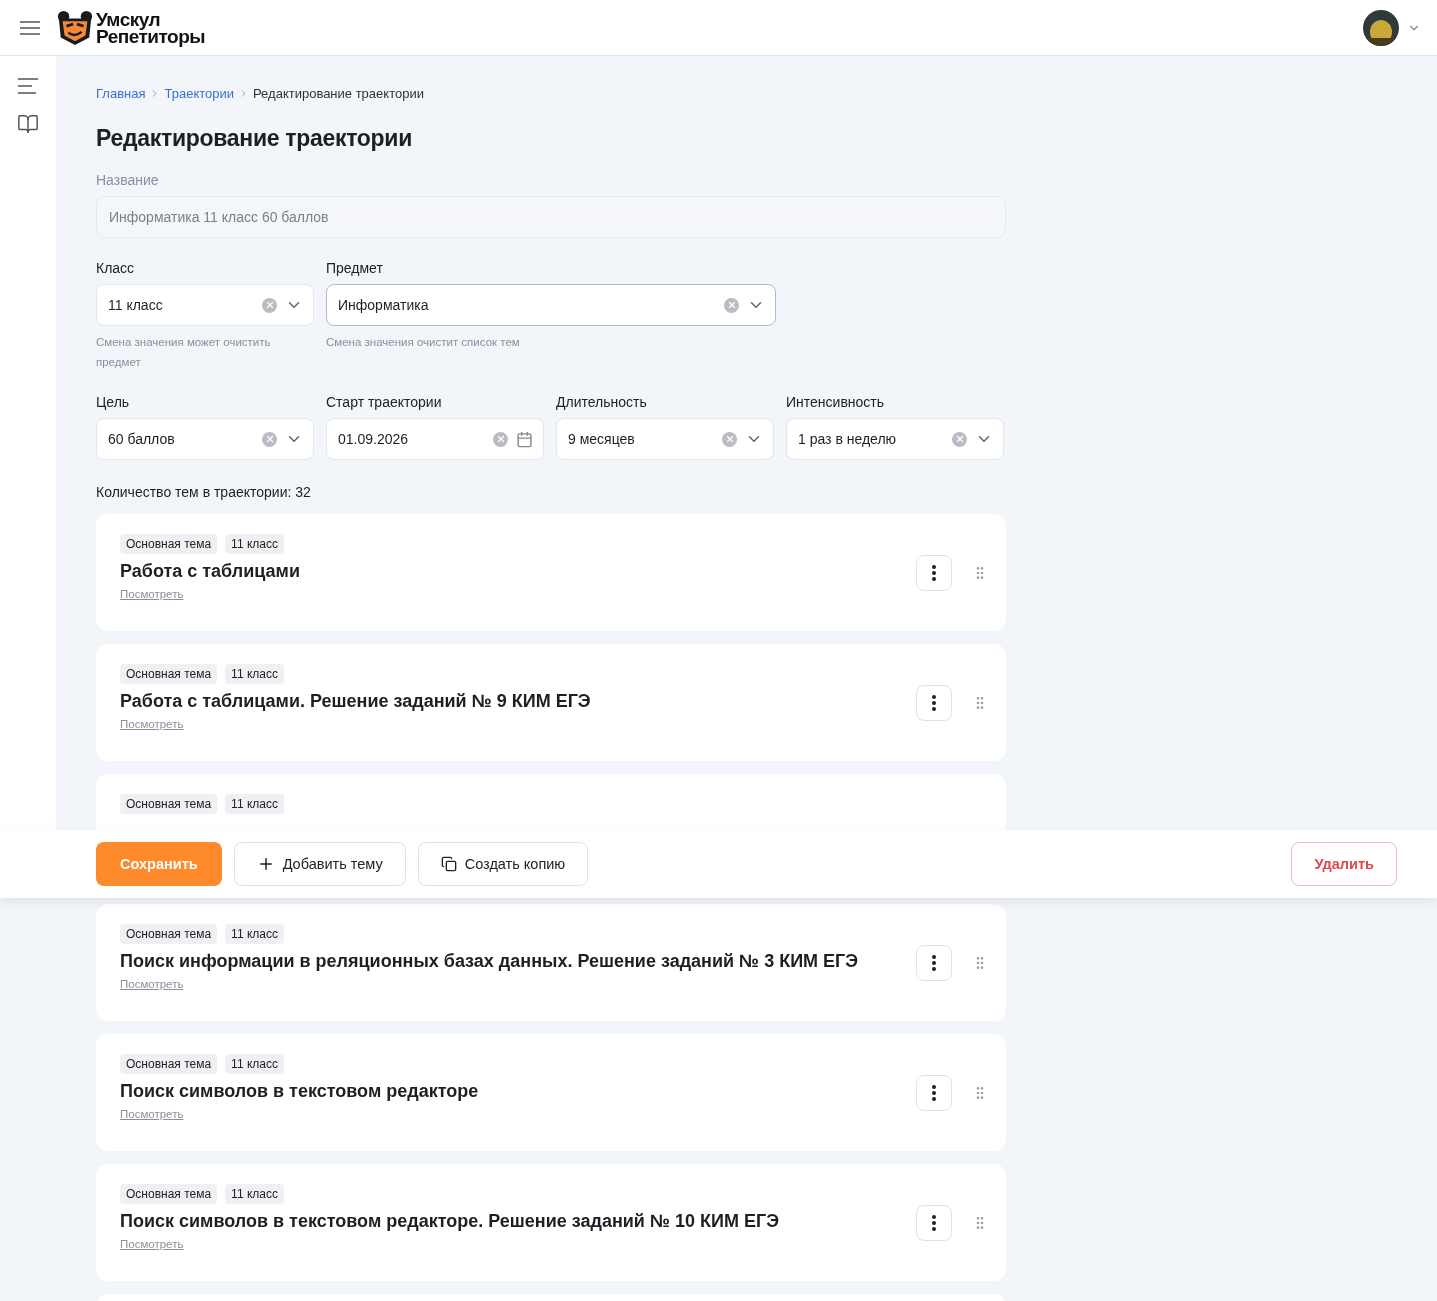  Describe the element at coordinates (255, 138) in the screenshot. I see `page-title: Редактирование траектории` at that location.